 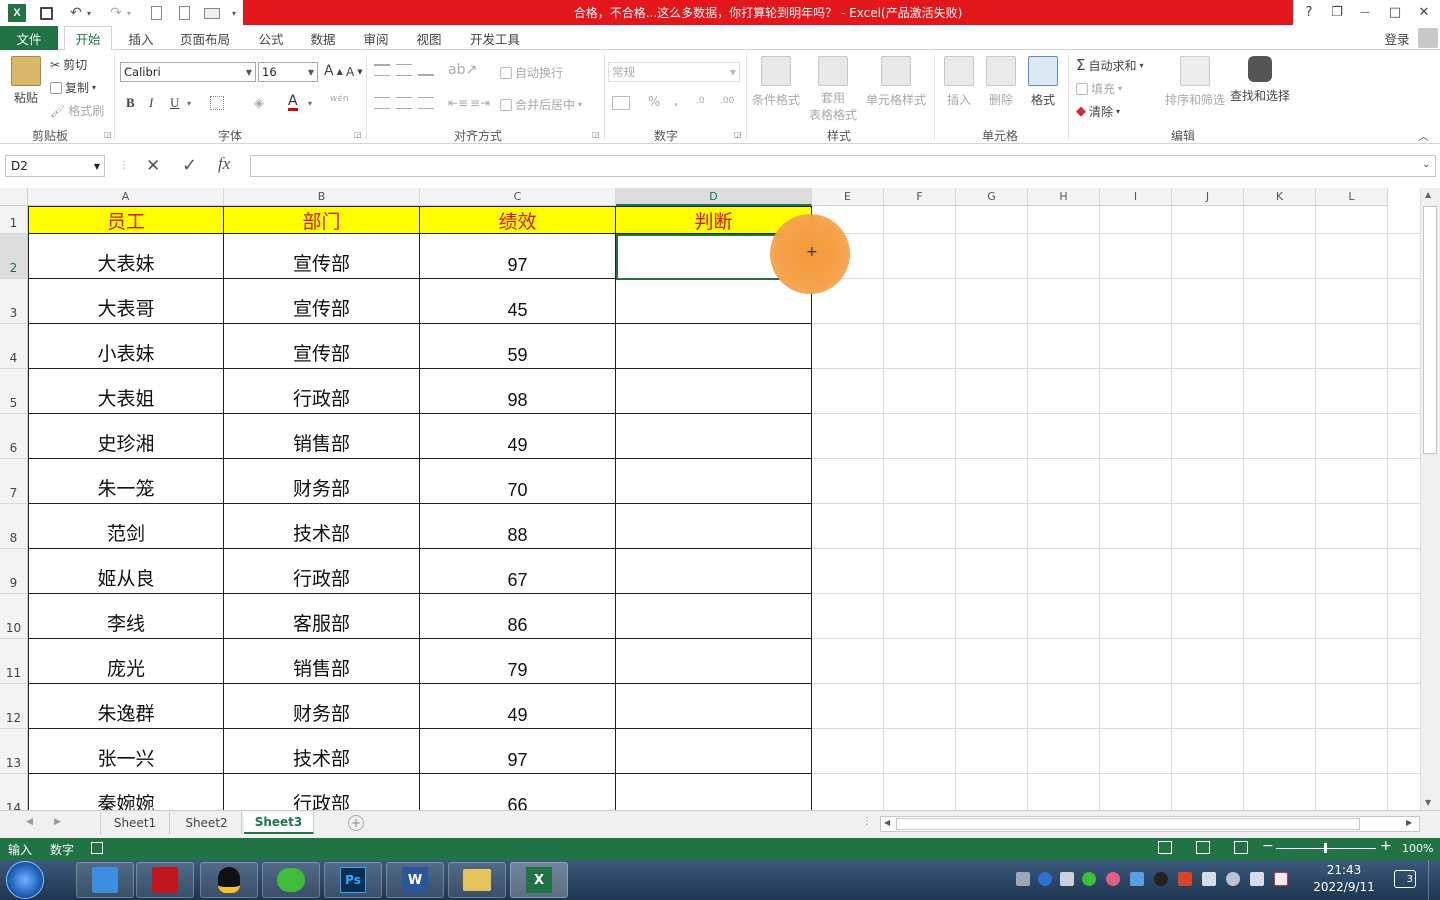 I want to click on font-color-button: A, so click(x=293, y=102).